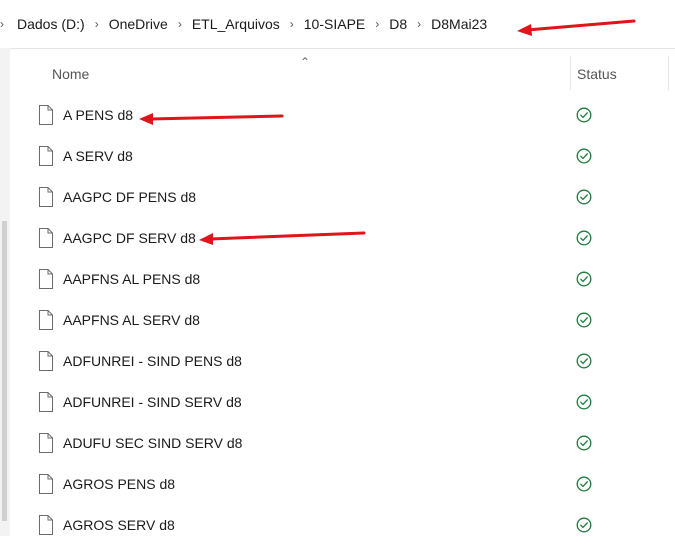 This screenshot has height=546, width=675. I want to click on file-row: A SERV d8, so click(342, 156).